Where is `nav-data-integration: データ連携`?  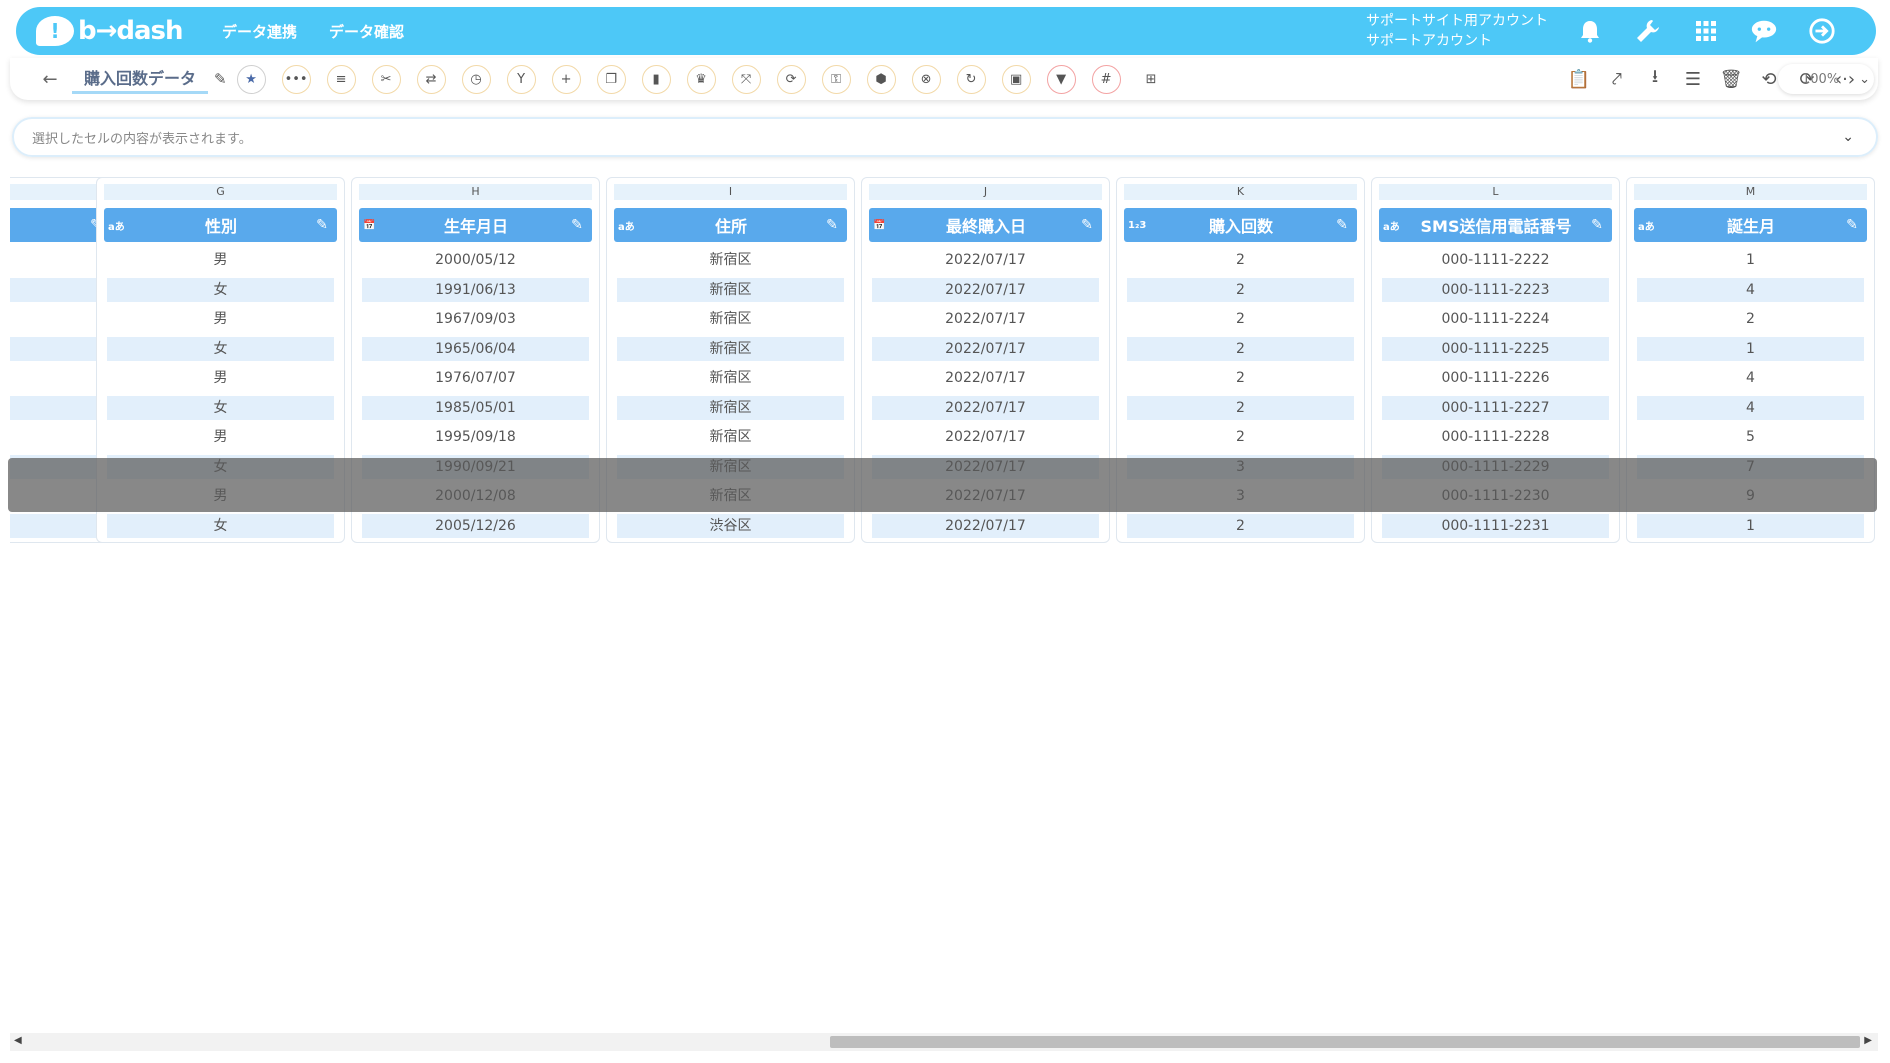 nav-data-integration: データ連携 is located at coordinates (259, 31).